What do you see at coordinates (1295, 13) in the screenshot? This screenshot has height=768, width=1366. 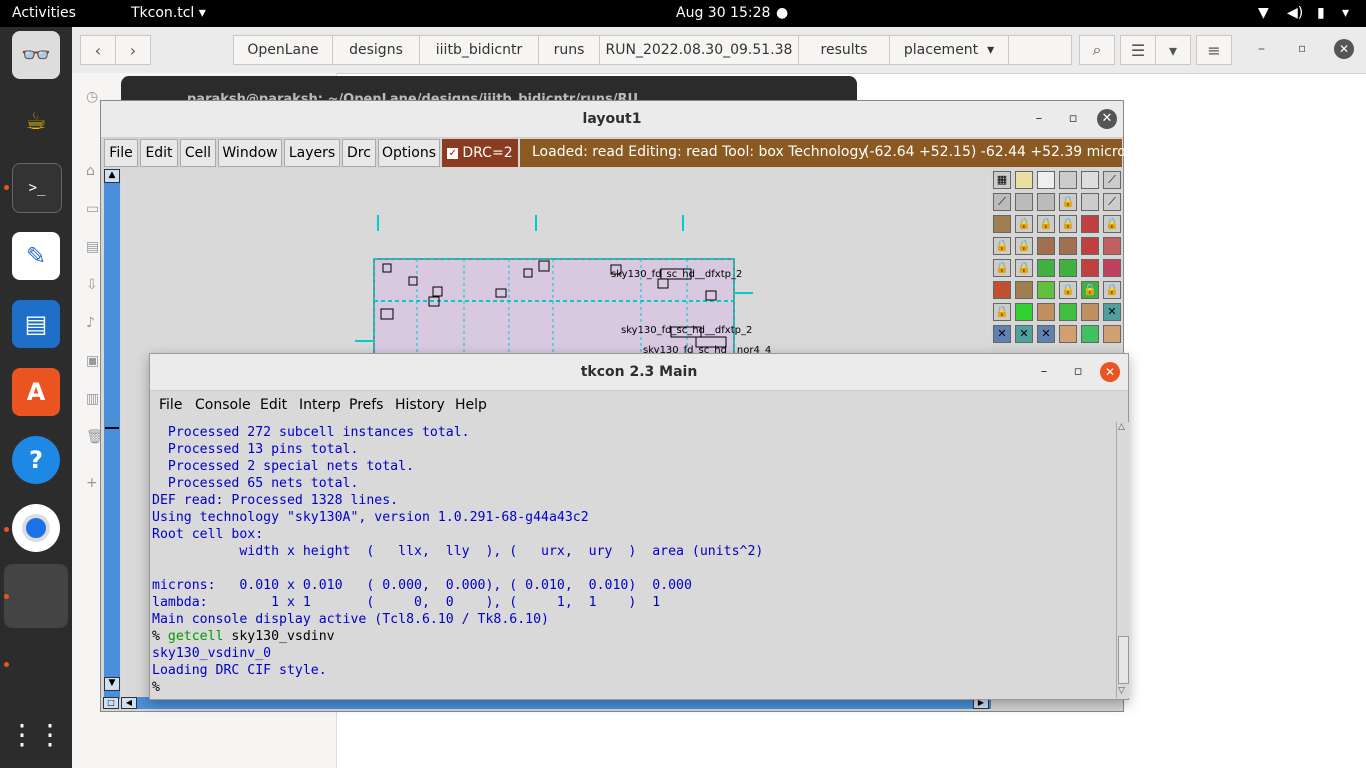 I see `volume-icon: ◀)` at bounding box center [1295, 13].